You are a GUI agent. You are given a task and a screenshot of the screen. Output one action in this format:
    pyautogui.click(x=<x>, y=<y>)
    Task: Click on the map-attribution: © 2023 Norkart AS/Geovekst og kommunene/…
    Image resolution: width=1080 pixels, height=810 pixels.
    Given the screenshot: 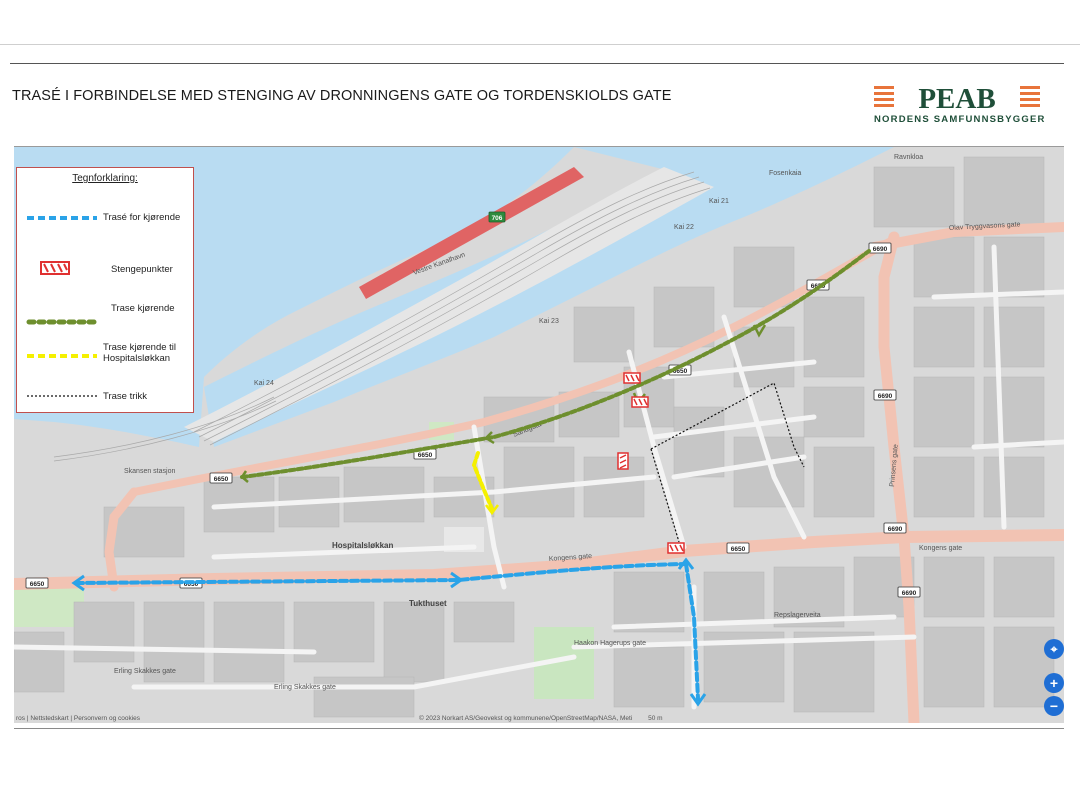 What is the action you would take?
    pyautogui.click(x=541, y=718)
    